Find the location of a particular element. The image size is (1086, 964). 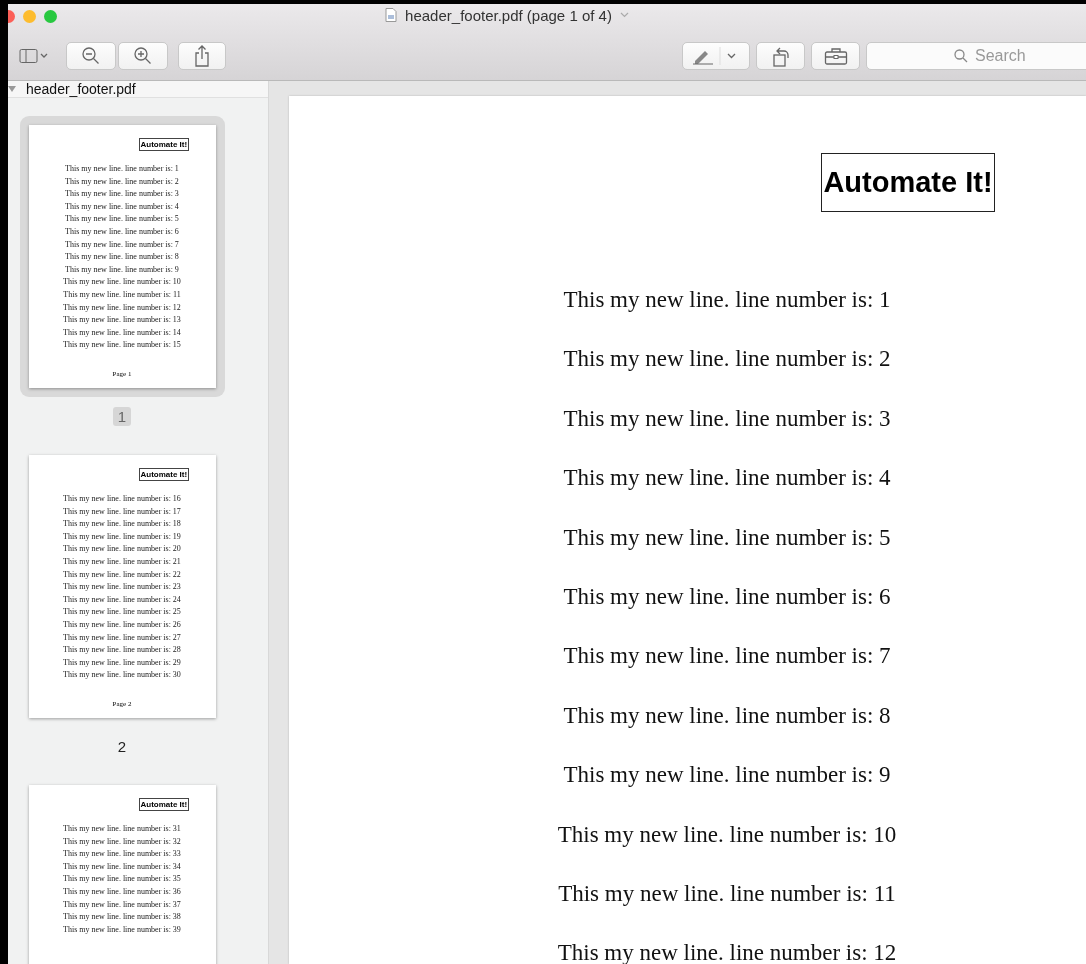

document-icon is located at coordinates (391, 15).